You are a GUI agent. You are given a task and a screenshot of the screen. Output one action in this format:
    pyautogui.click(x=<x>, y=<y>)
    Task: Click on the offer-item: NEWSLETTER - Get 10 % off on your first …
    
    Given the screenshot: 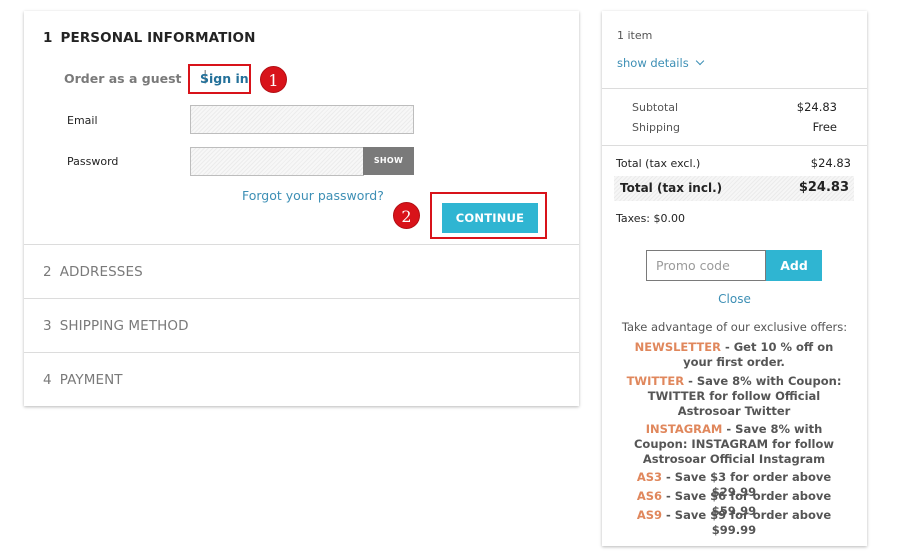 What is the action you would take?
    pyautogui.click(x=734, y=355)
    